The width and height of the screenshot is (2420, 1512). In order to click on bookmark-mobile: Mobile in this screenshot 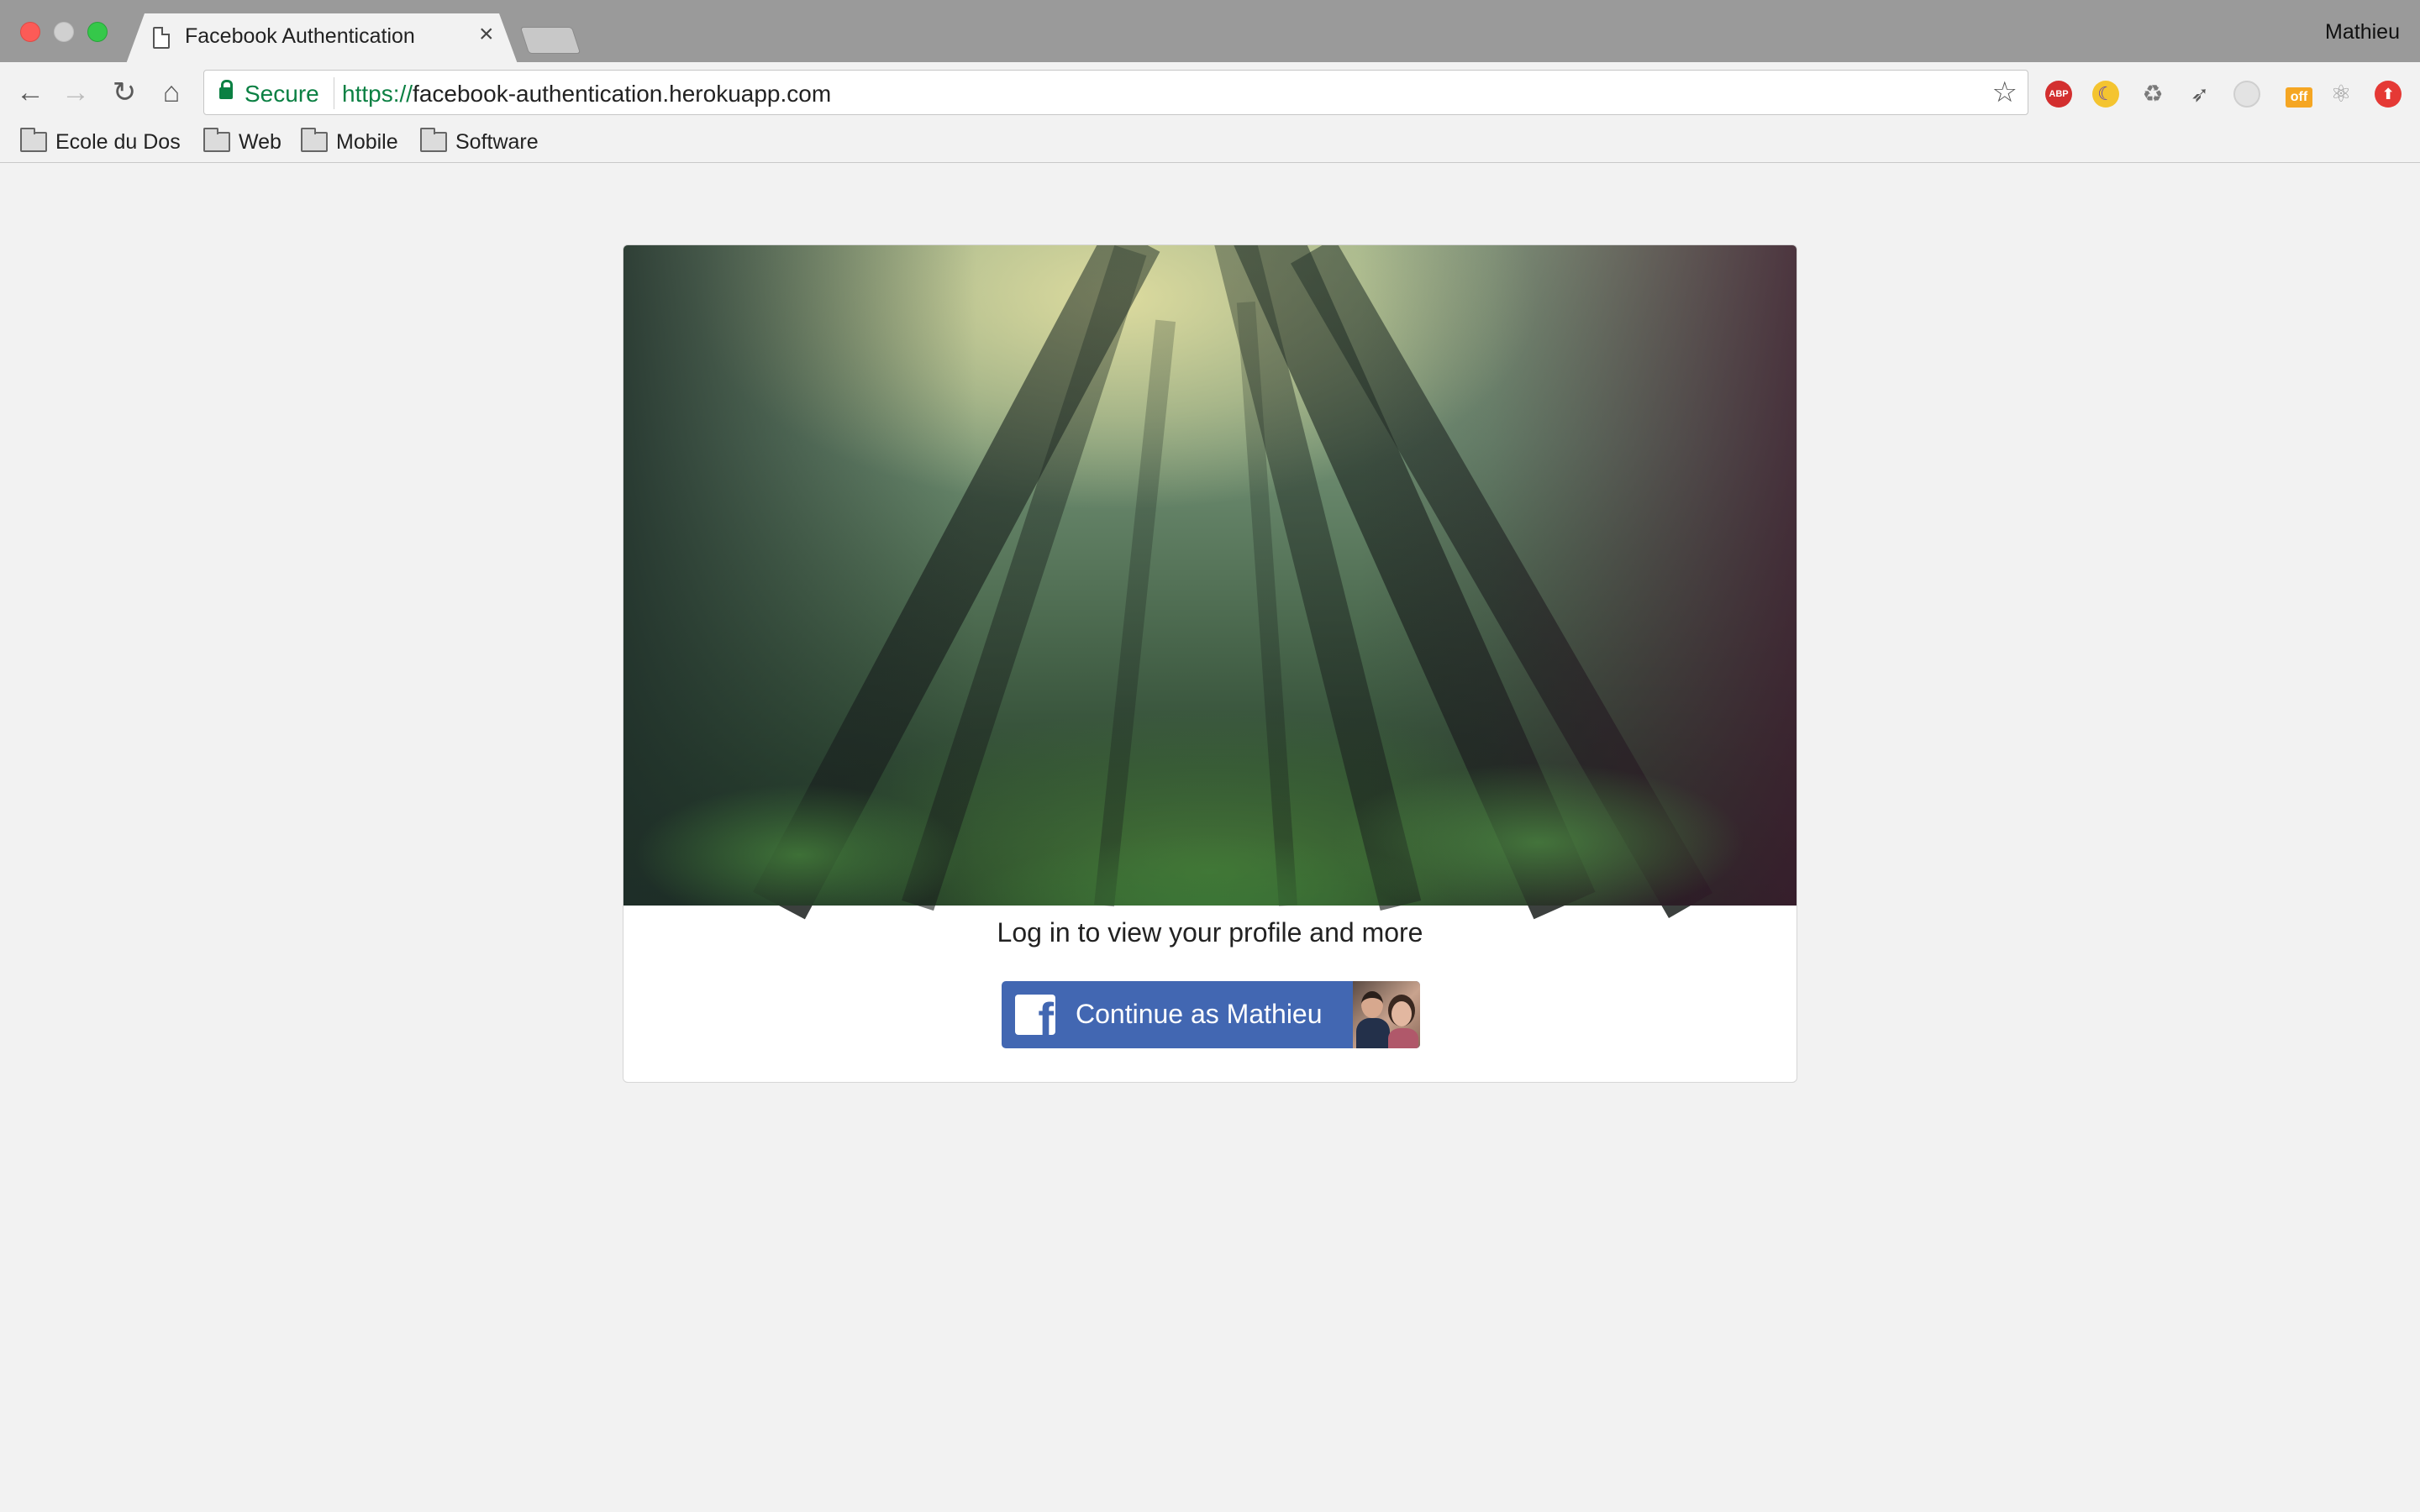, I will do `click(349, 142)`.